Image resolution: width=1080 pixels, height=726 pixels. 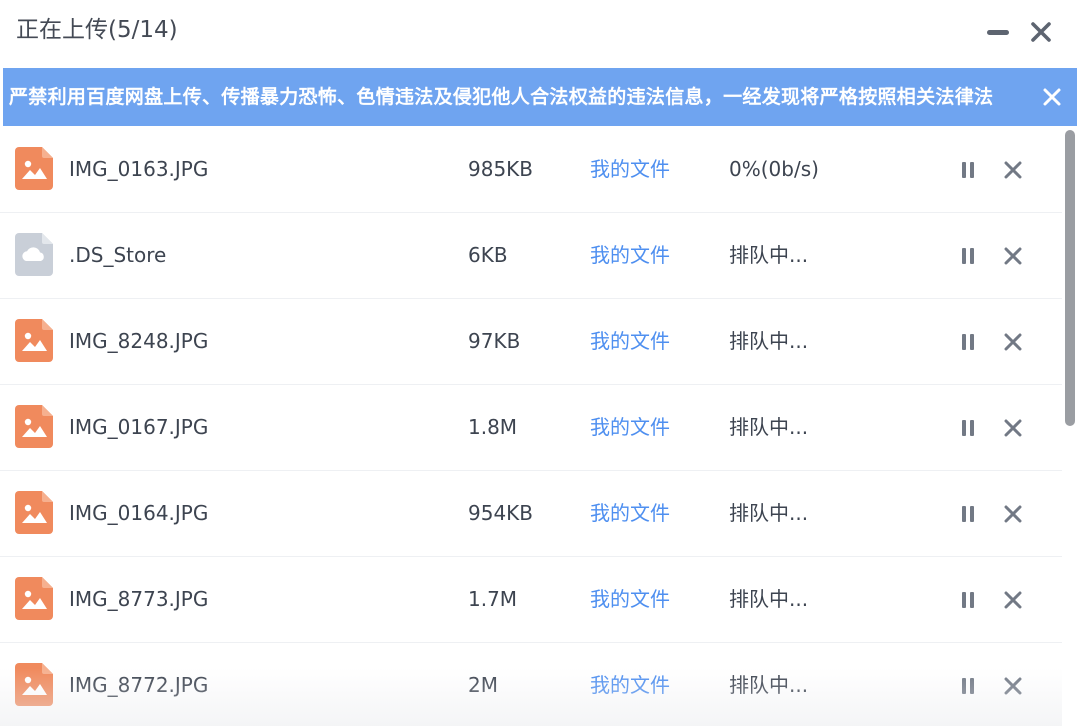 What do you see at coordinates (501, 169) in the screenshot?
I see `file-size: 985KB` at bounding box center [501, 169].